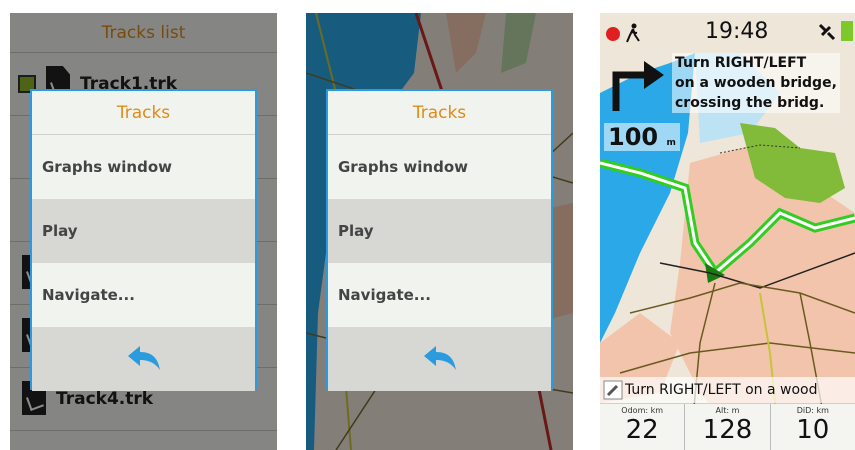 Image resolution: width=855 pixels, height=450 pixels. Describe the element at coordinates (741, 63) in the screenshot. I see `instruction-line: Turn RIGHT/LEFT` at that location.